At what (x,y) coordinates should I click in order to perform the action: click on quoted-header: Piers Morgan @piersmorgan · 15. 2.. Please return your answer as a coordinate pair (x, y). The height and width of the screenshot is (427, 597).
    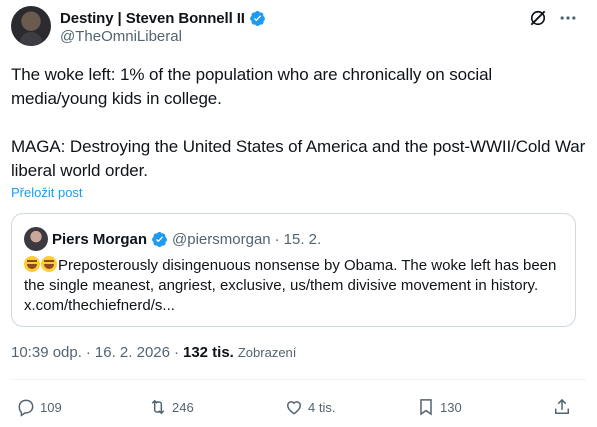
    Looking at the image, I should click on (186, 239).